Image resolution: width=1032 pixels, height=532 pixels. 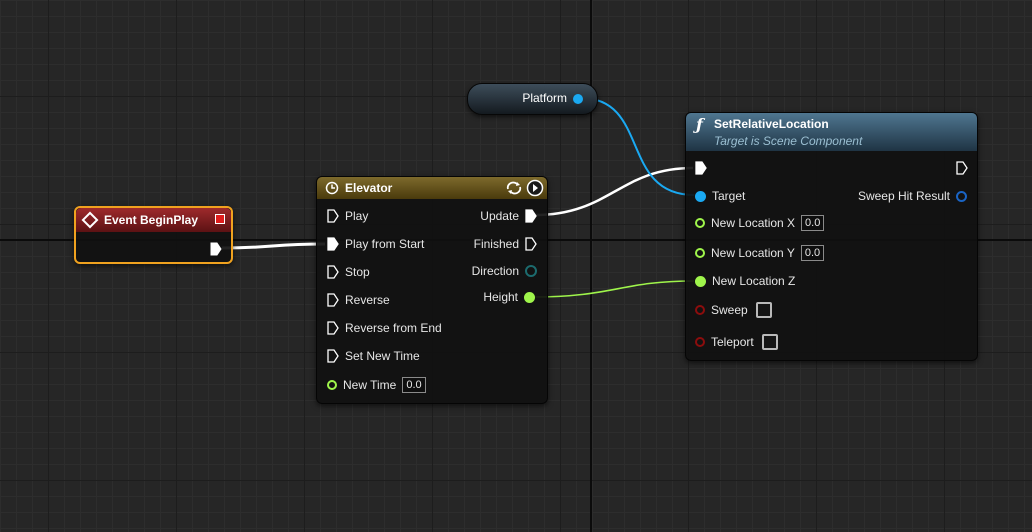 I want to click on new-location-y-field: 0.0, so click(x=812, y=253).